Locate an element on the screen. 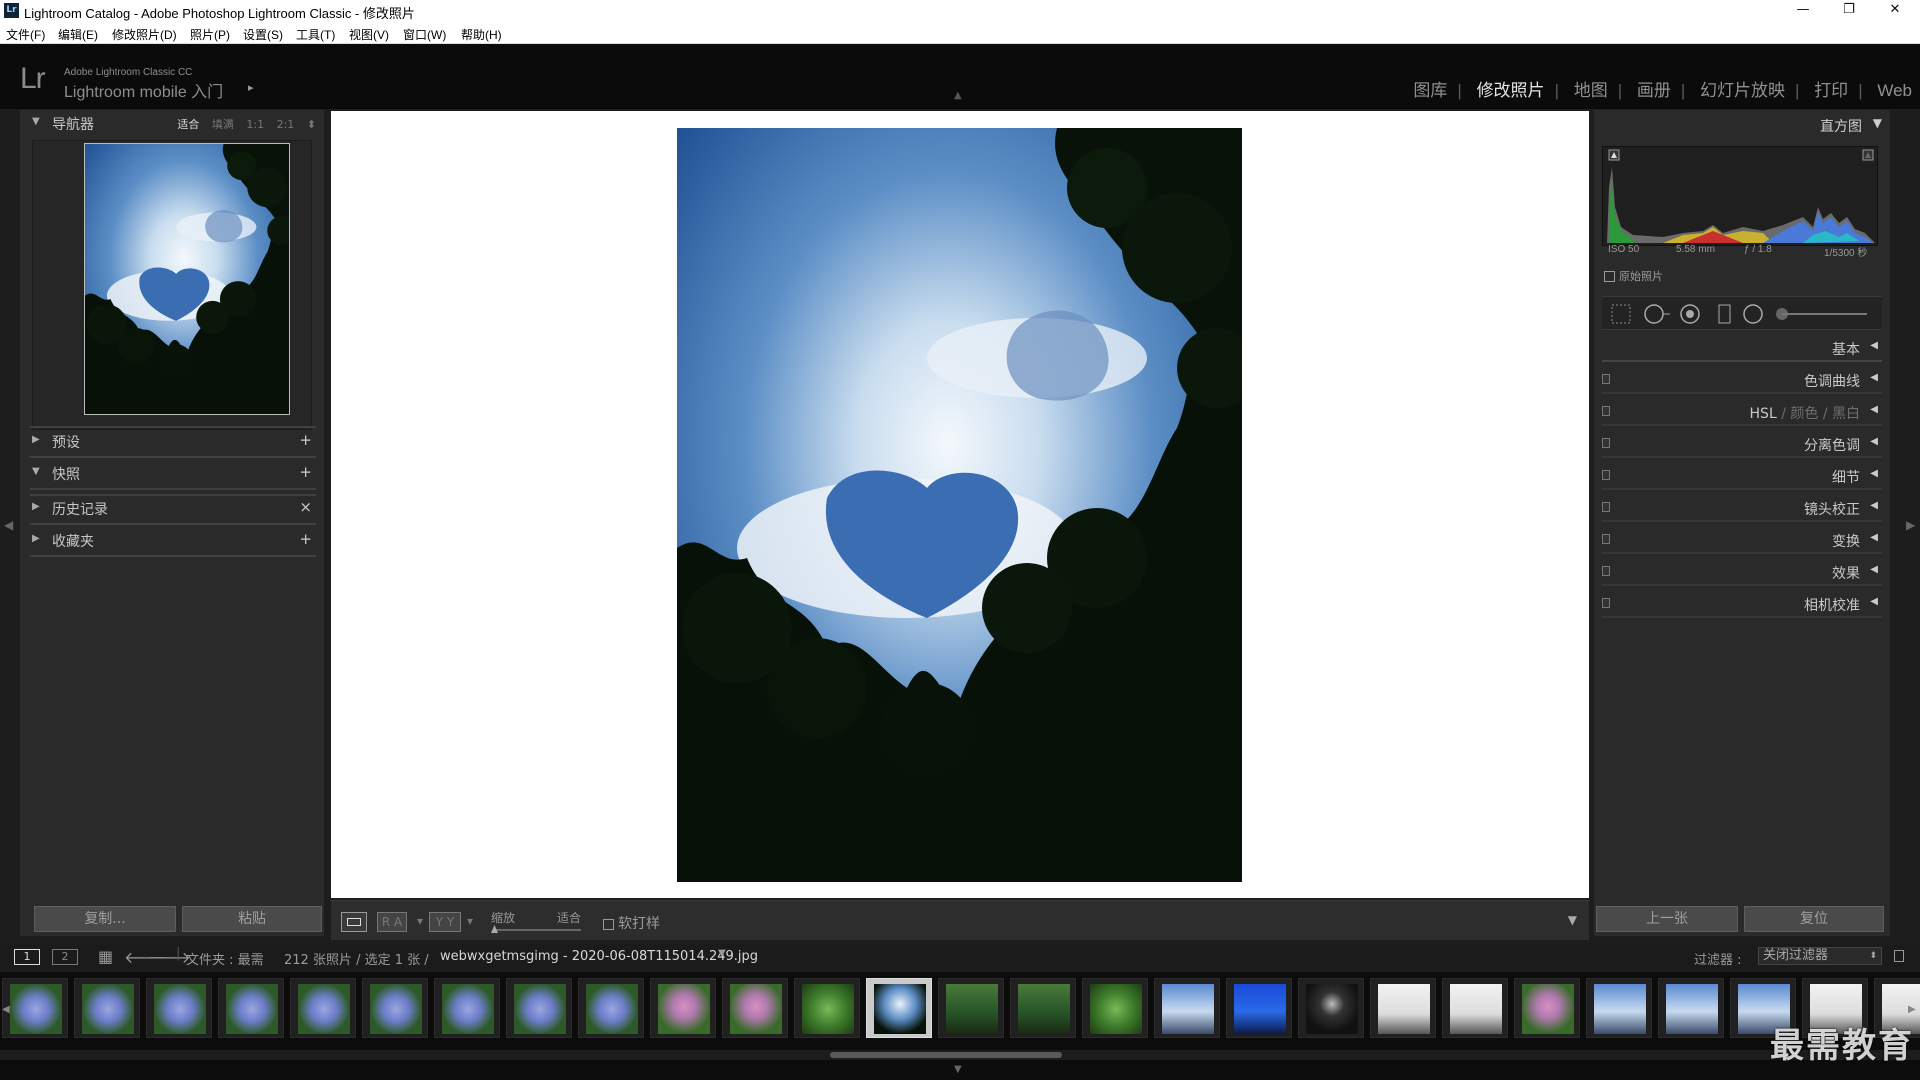 The image size is (1920, 1080). play-arrow-icon: ▸ is located at coordinates (251, 87).